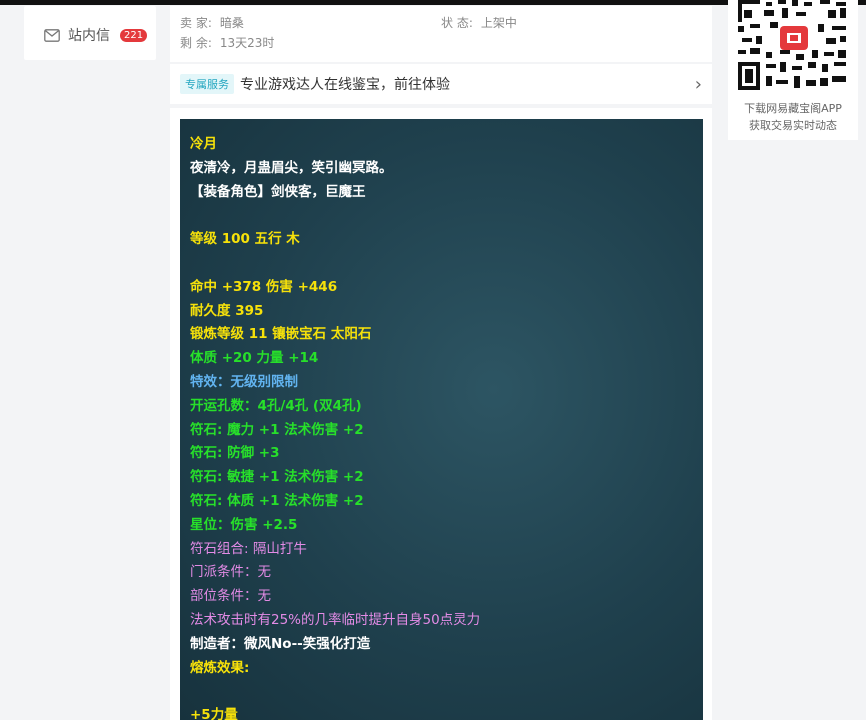 This screenshot has width=866, height=720. What do you see at coordinates (134, 35) in the screenshot?
I see `unread-count-badge: 221` at bounding box center [134, 35].